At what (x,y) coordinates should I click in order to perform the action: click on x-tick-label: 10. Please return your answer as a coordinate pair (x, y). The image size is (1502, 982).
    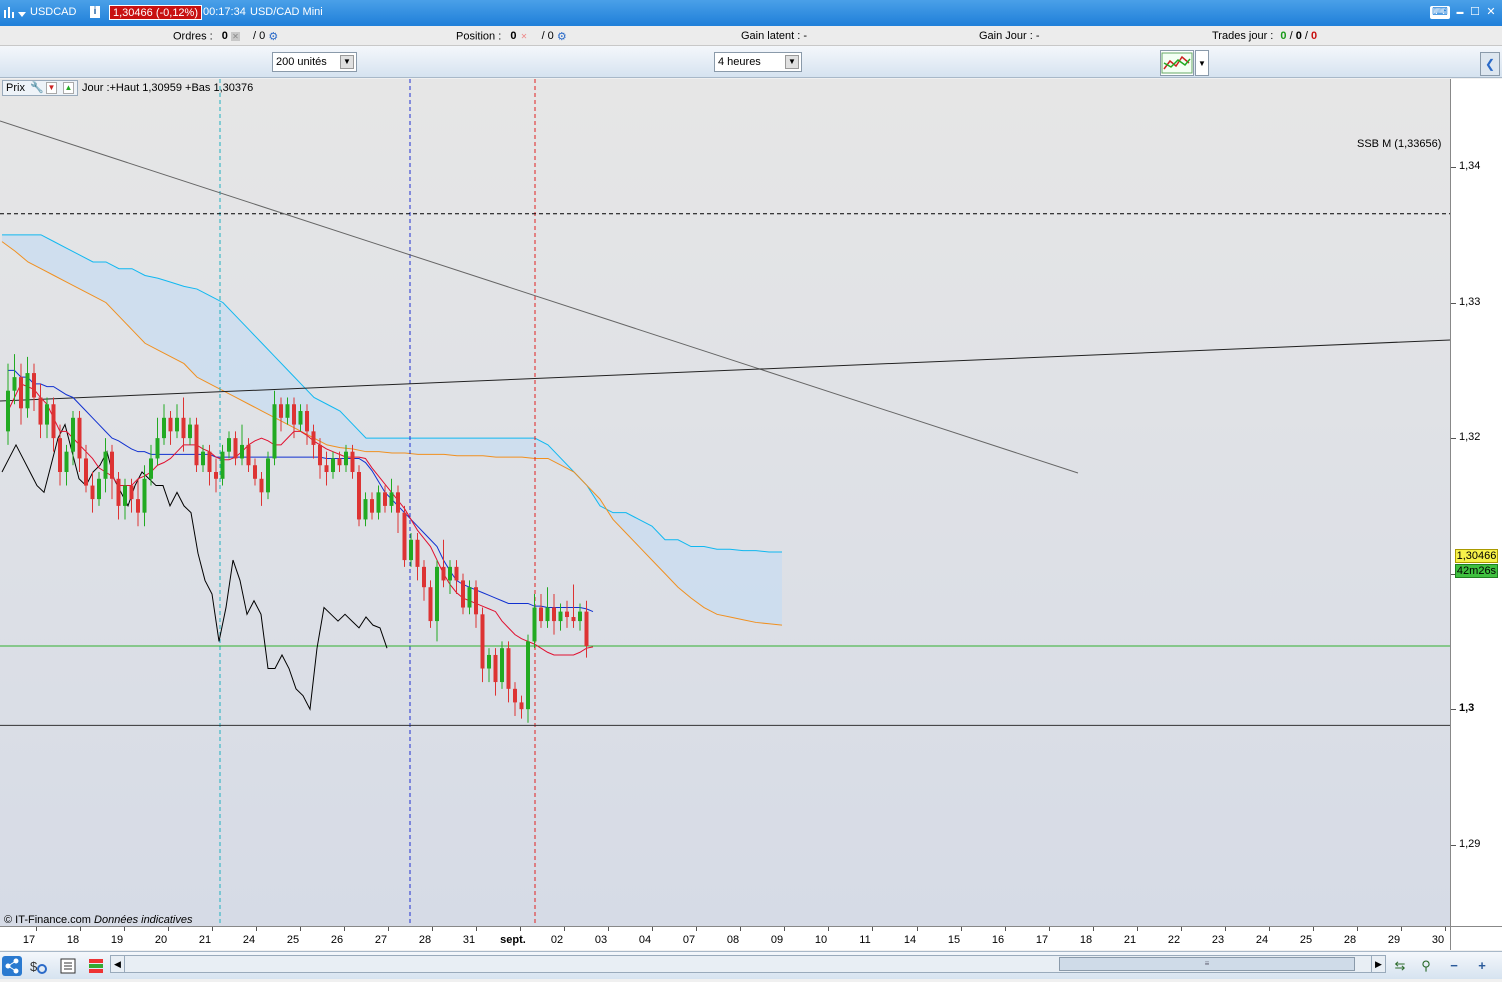
    Looking at the image, I should click on (821, 940).